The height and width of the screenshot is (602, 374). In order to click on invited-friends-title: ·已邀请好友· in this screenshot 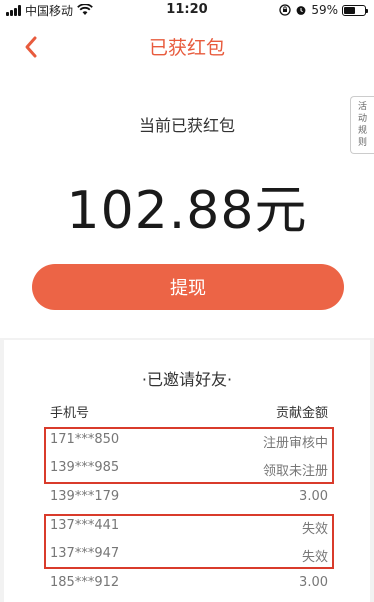, I will do `click(187, 379)`.